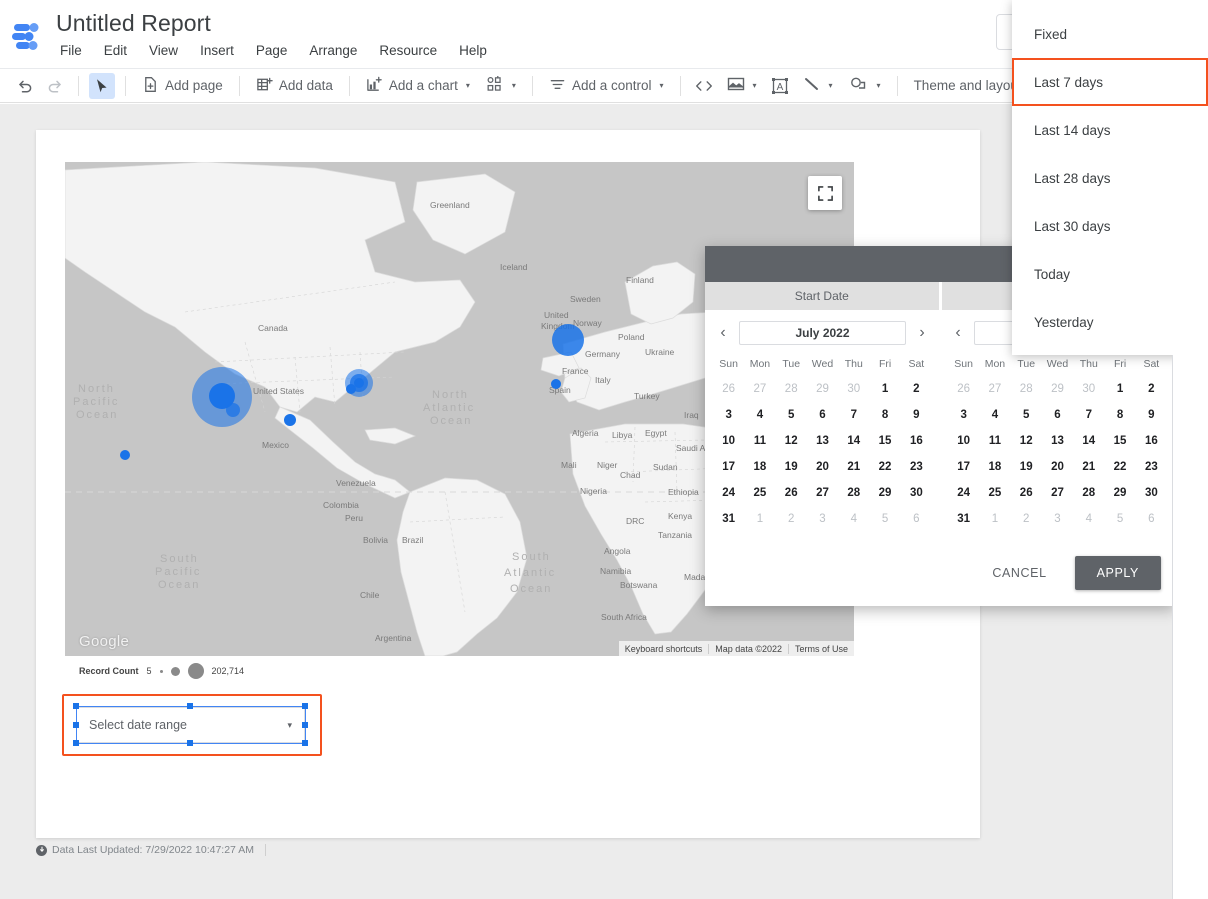 This screenshot has width=1208, height=899. What do you see at coordinates (115, 50) in the screenshot?
I see `menu-edit: Edit` at bounding box center [115, 50].